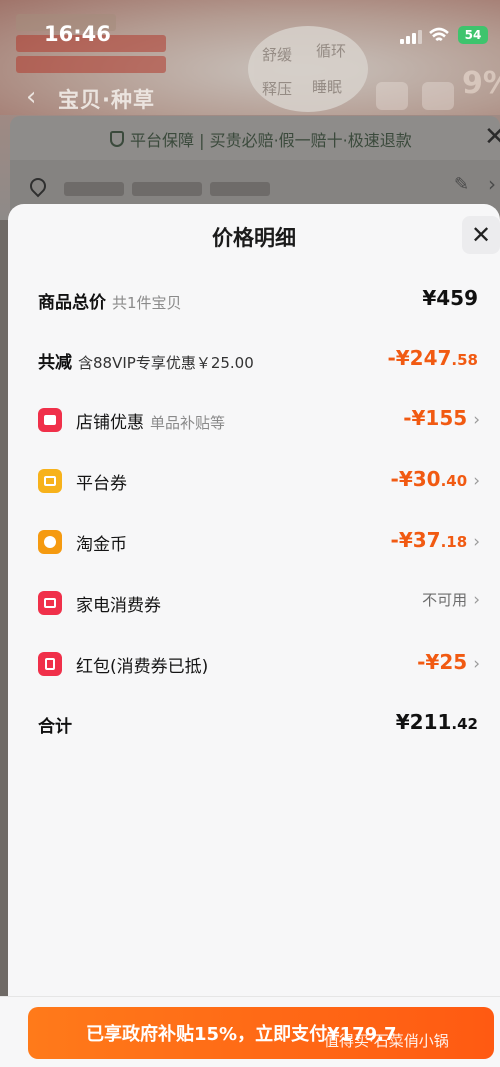 The width and height of the screenshot is (500, 1067). Describe the element at coordinates (254, 420) in the screenshot. I see `price-row-shop-discount: 店铺优惠 单品补贴等 -¥155 ›` at that location.